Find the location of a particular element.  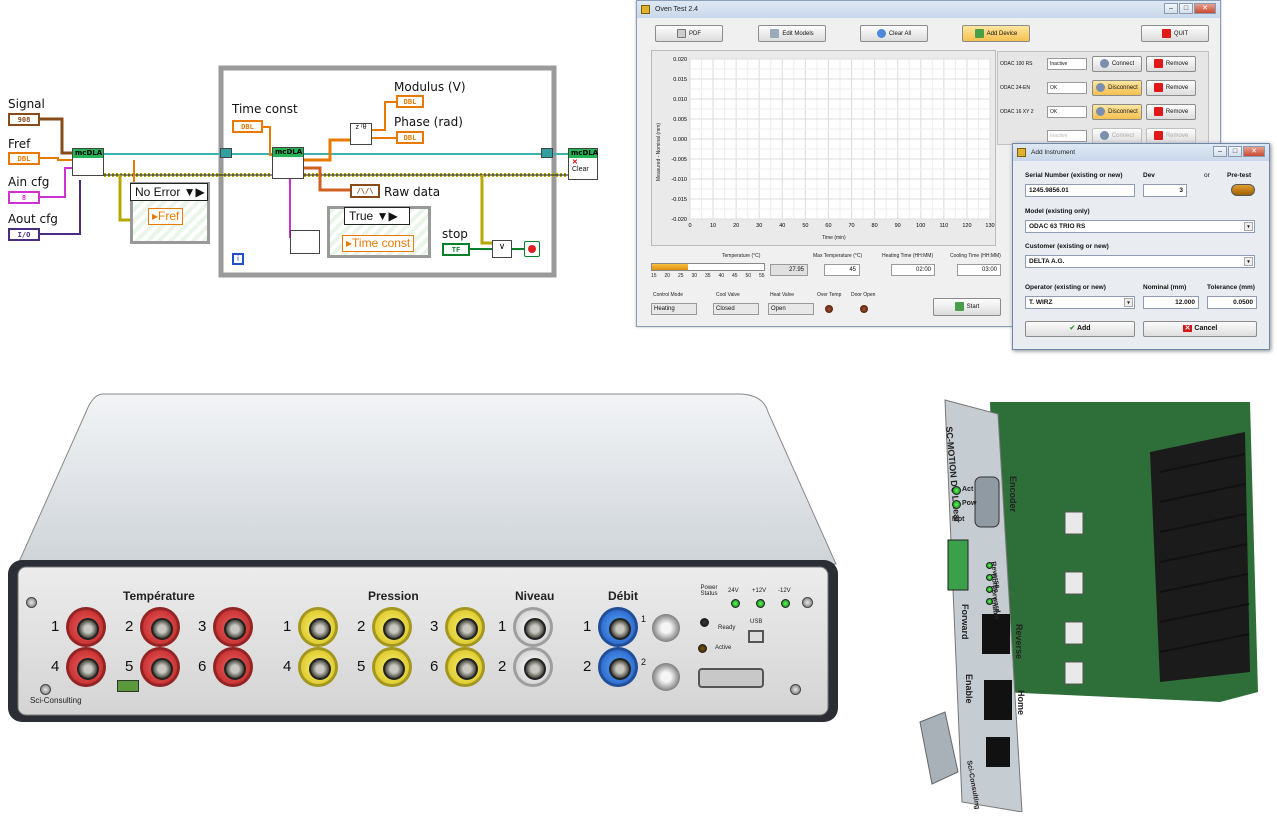

clear-x-icon: ✕ is located at coordinates (575, 162).